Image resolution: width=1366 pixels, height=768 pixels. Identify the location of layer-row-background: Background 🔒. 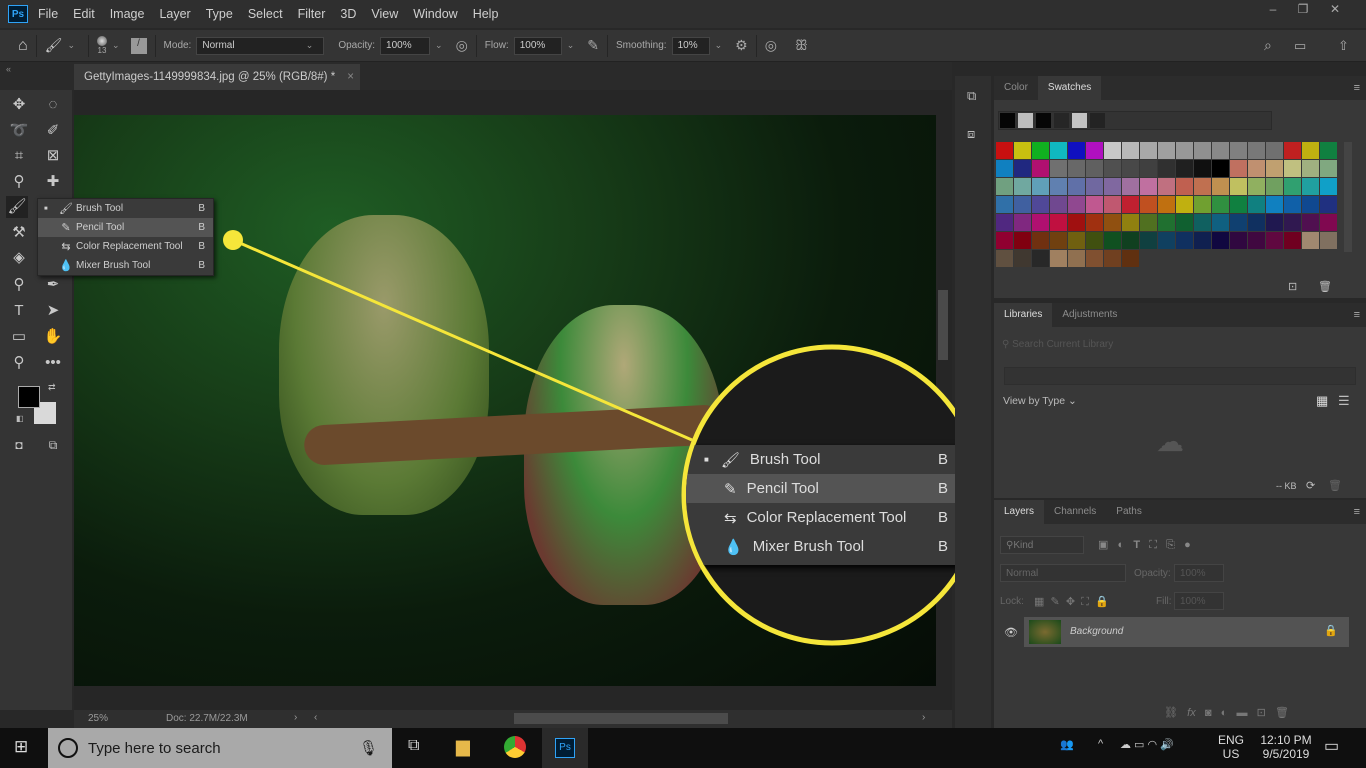
(1186, 632).